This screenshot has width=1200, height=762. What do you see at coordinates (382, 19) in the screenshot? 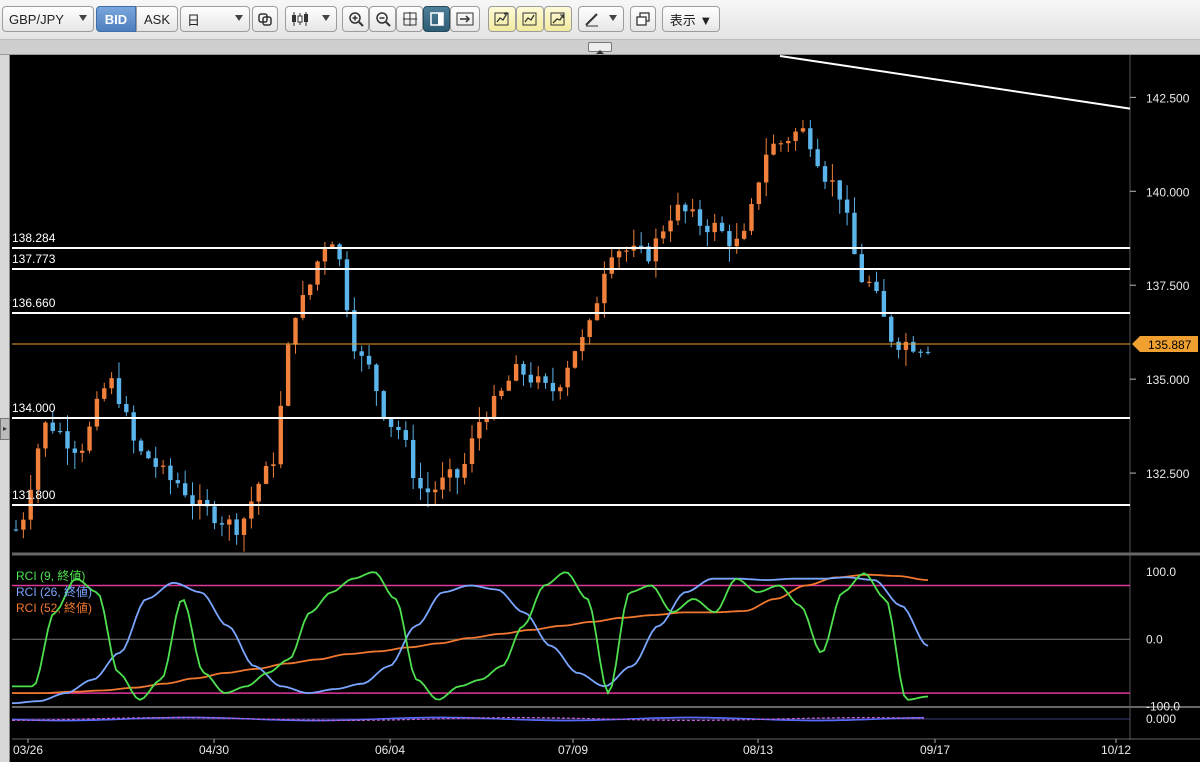
I see `zoom-out-button` at bounding box center [382, 19].